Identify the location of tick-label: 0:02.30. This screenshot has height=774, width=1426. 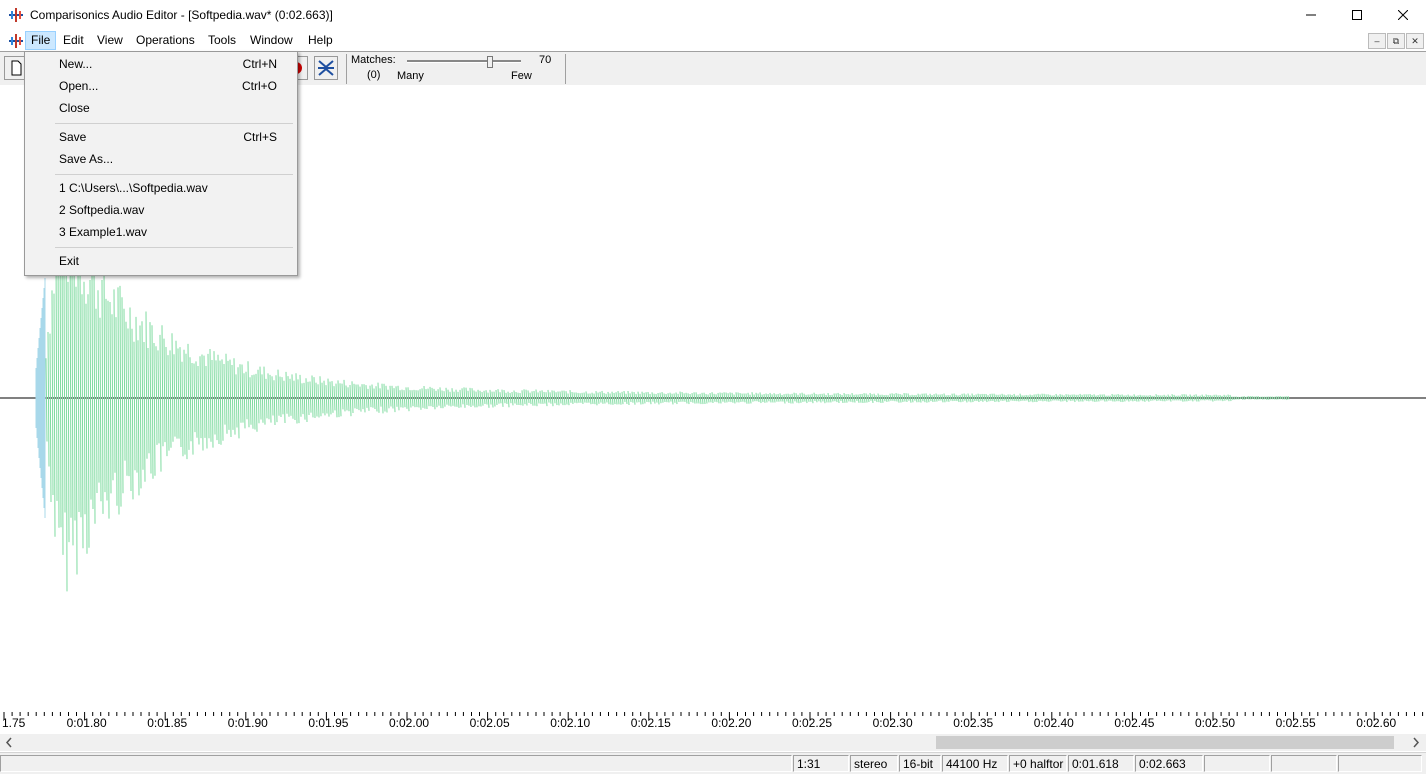
(892, 723).